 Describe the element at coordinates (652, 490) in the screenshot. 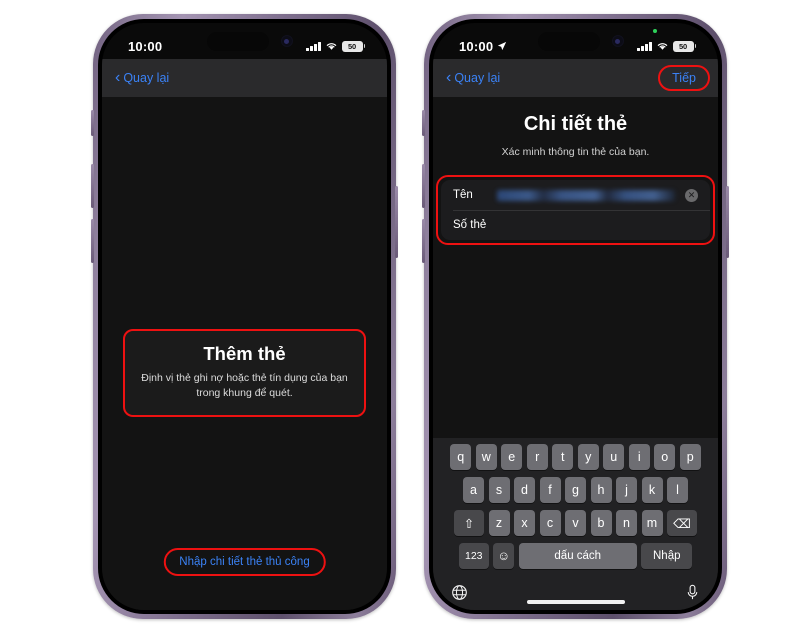

I see `key-k: k` at that location.